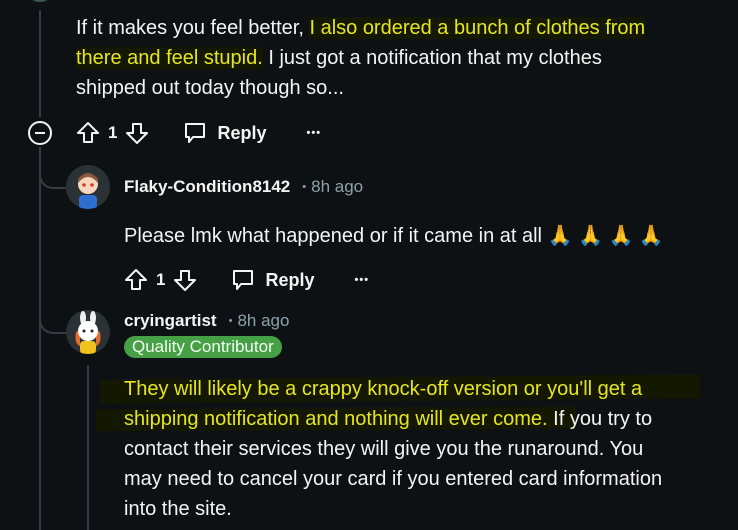  I want to click on user-flair: Quality Contributor, so click(203, 347).